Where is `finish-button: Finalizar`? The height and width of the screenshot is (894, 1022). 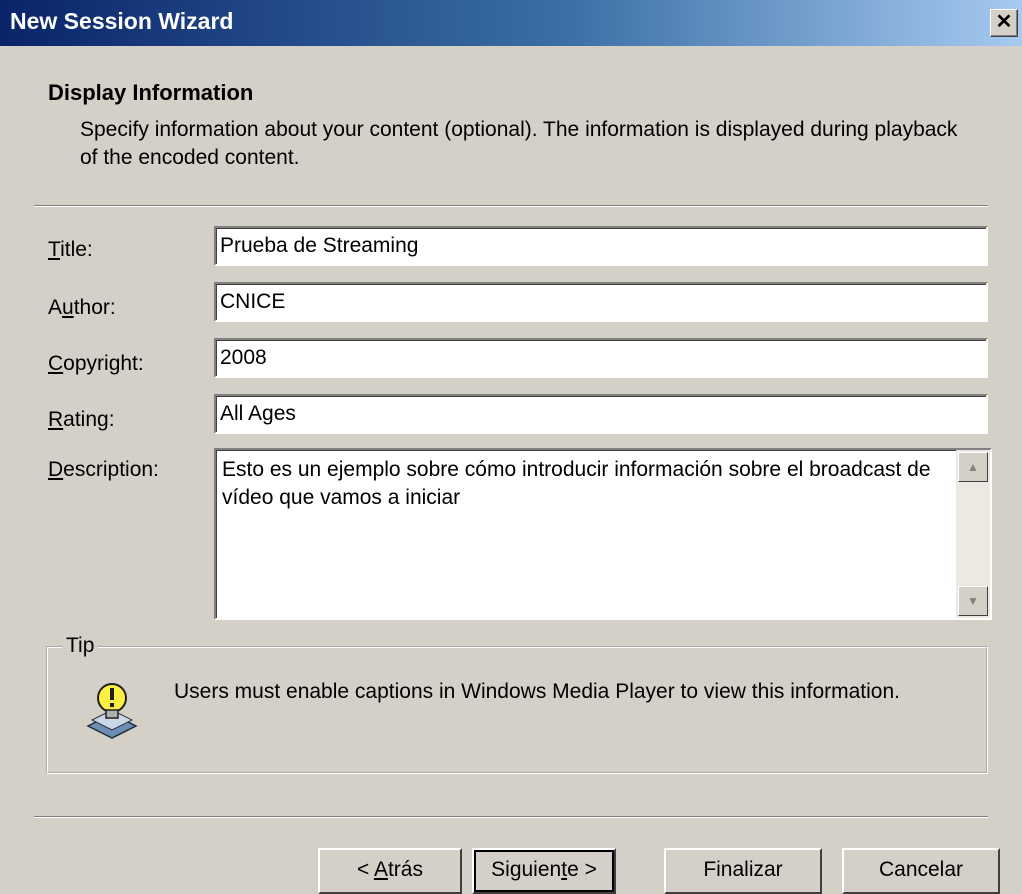
finish-button: Finalizar is located at coordinates (743, 871).